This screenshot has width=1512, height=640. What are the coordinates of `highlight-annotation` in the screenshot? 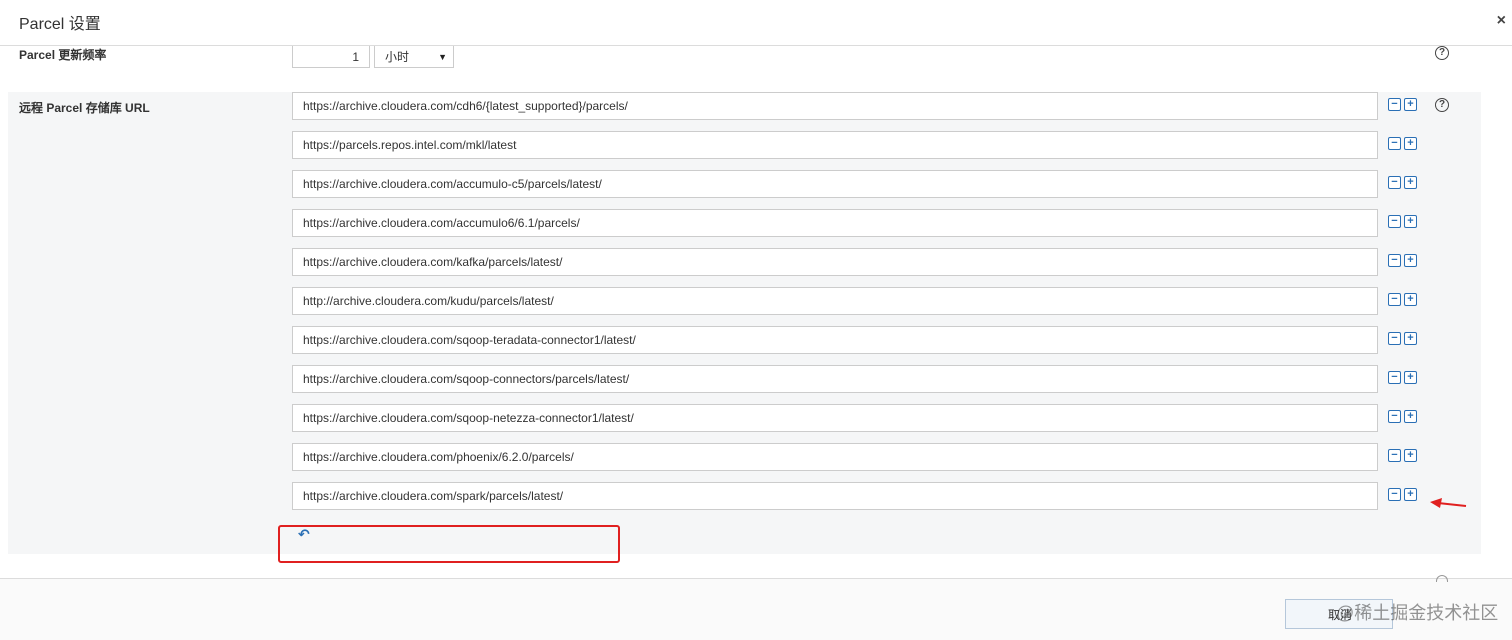 It's located at (449, 544).